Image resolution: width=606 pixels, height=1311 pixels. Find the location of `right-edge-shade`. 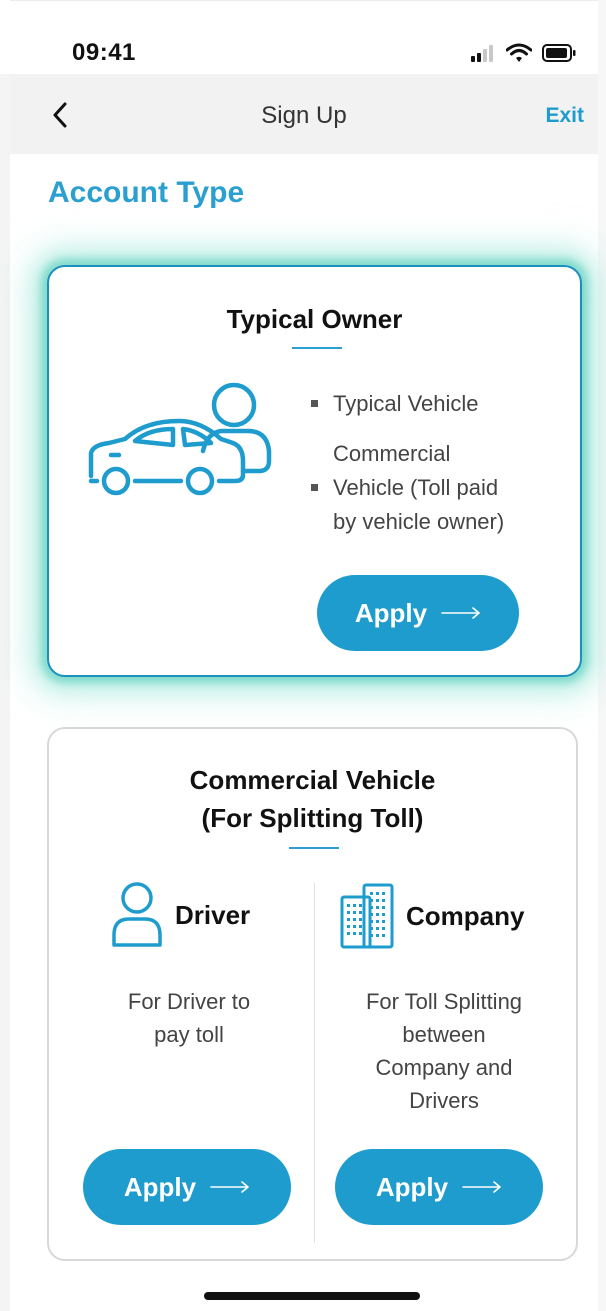

right-edge-shade is located at coordinates (602, 655).